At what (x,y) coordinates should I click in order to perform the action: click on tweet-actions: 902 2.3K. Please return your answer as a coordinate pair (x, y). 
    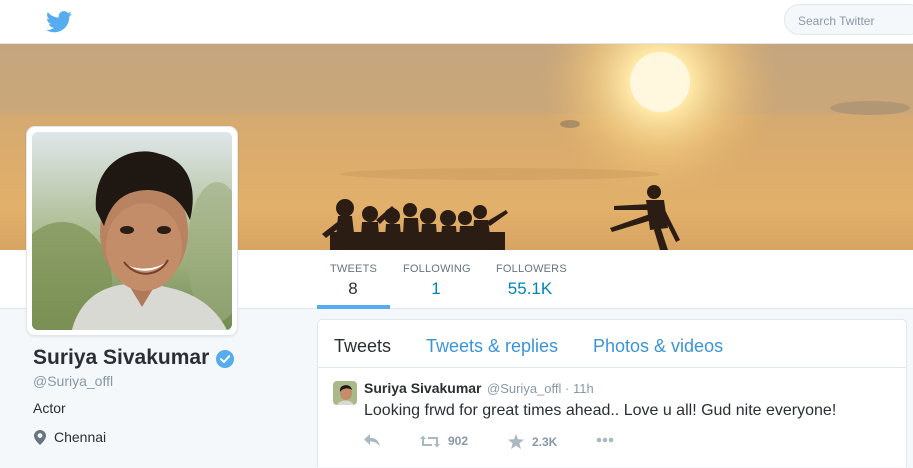
    Looking at the image, I should click on (514, 444).